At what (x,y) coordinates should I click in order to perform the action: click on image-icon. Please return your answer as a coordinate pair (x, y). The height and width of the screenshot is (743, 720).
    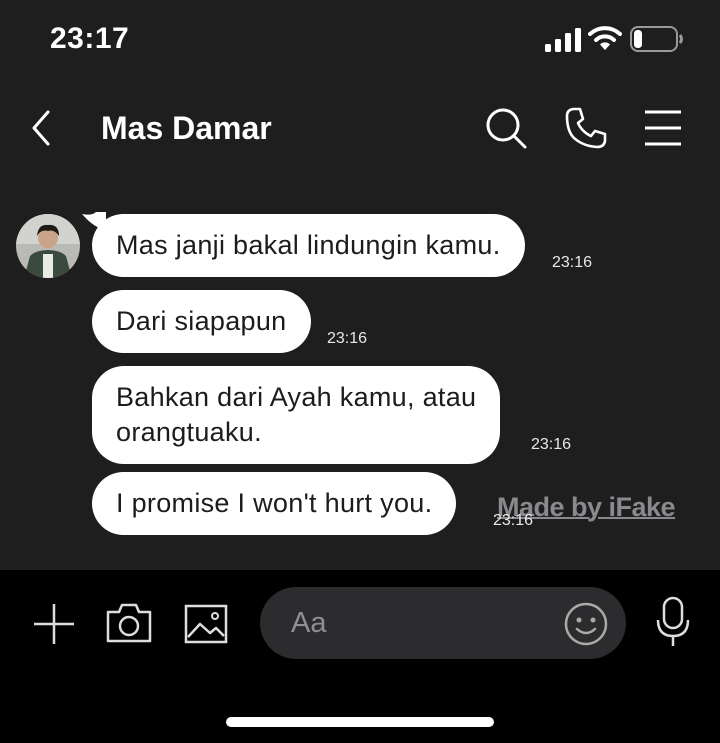
    Looking at the image, I should click on (206, 624).